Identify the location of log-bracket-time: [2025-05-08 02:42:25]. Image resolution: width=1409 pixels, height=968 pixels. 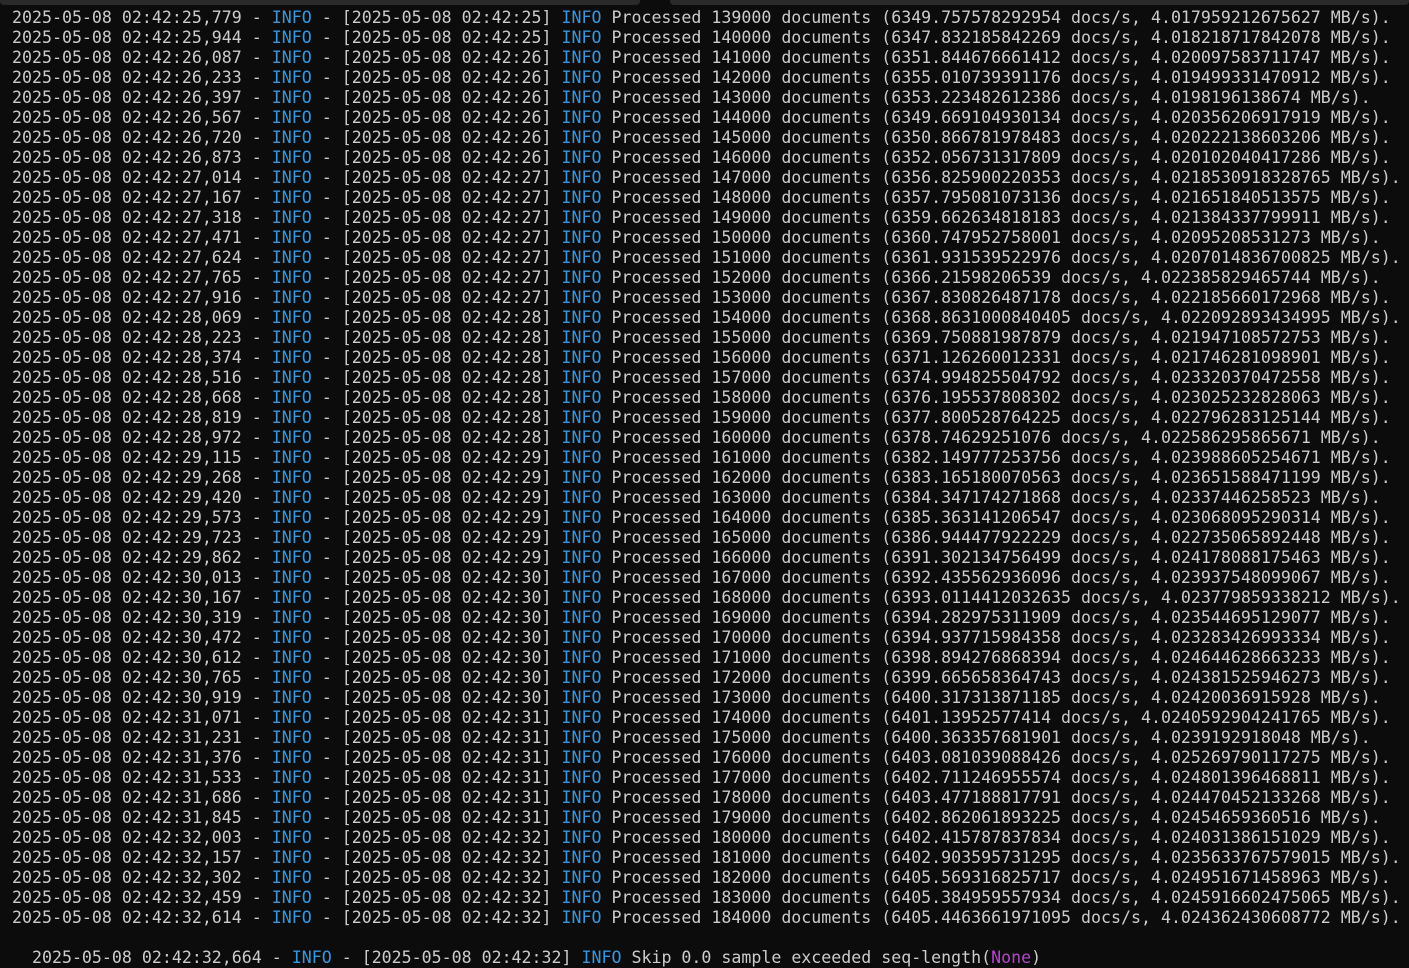
(446, 37).